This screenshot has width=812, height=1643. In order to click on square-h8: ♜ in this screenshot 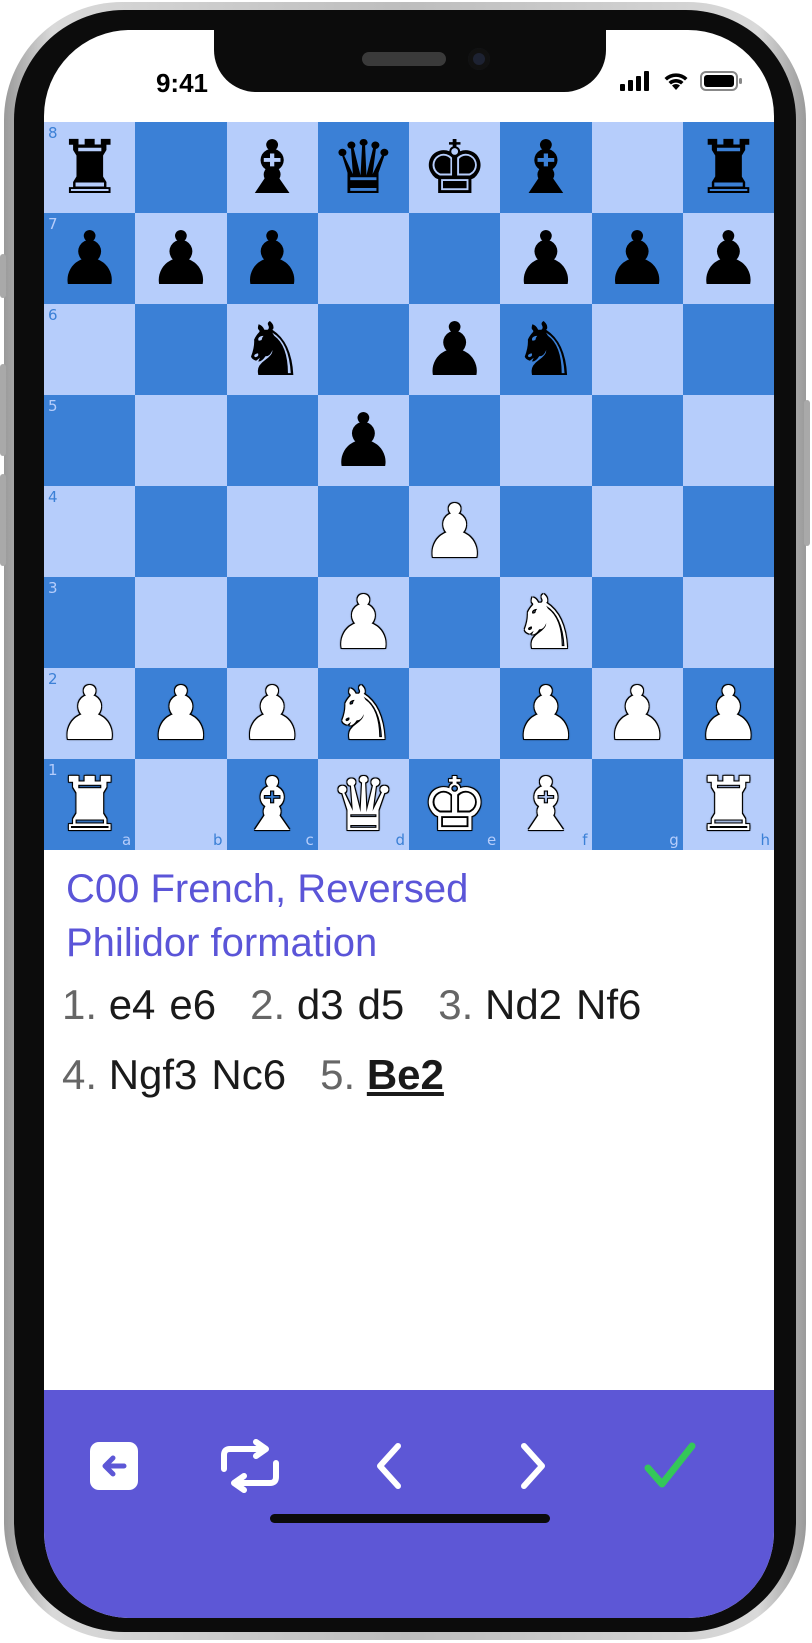, I will do `click(728, 167)`.